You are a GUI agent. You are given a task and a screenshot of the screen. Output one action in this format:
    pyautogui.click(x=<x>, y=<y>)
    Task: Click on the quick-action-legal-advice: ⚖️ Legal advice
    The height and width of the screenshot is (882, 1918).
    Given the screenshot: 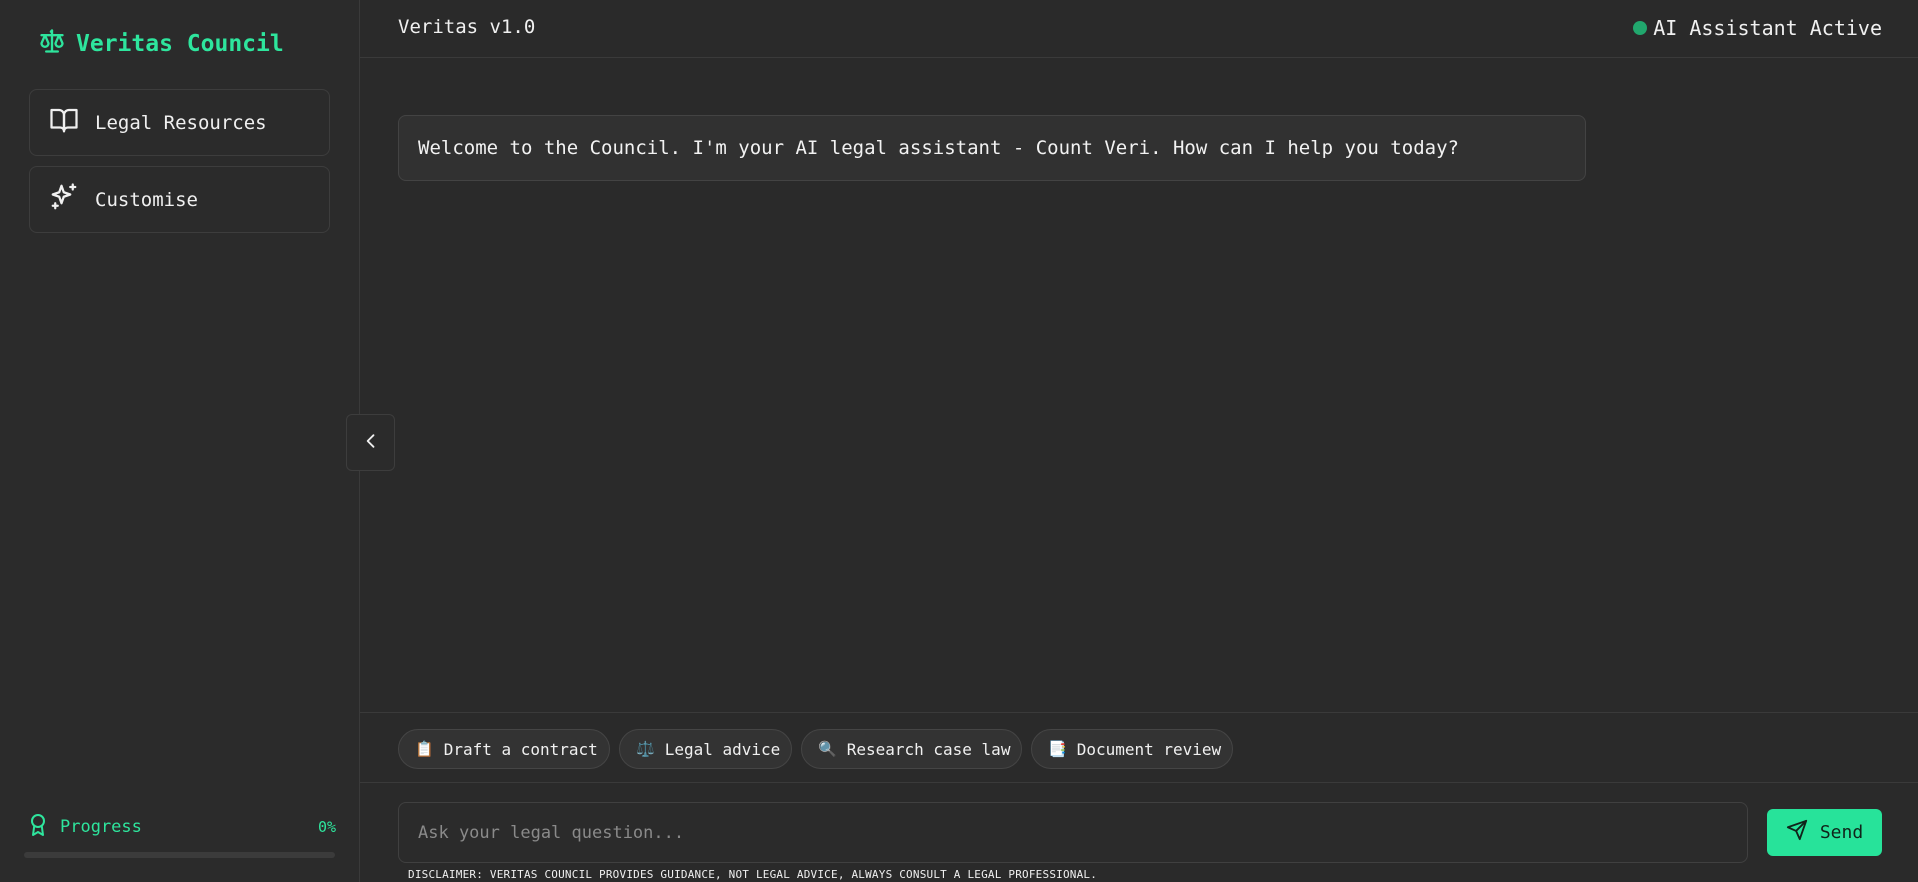 What is the action you would take?
    pyautogui.click(x=705, y=749)
    